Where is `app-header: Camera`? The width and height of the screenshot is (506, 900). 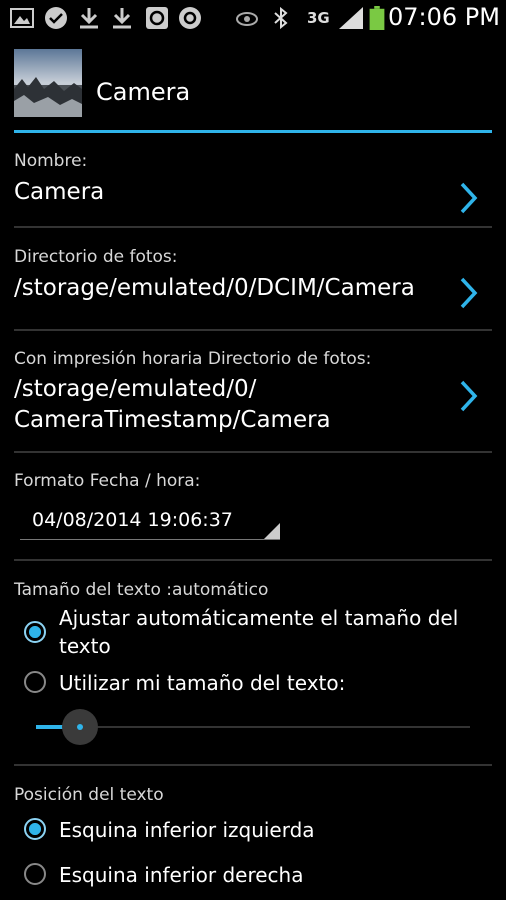
app-header: Camera is located at coordinates (253, 84).